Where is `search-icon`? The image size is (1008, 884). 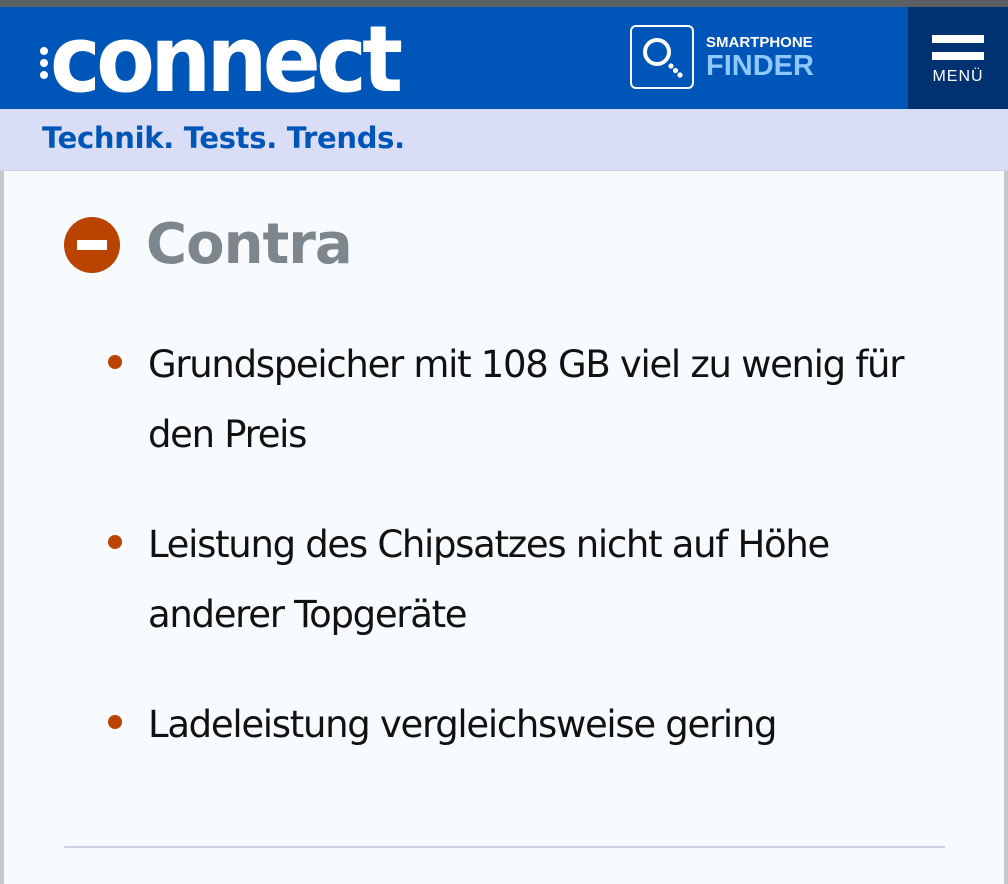 search-icon is located at coordinates (662, 57).